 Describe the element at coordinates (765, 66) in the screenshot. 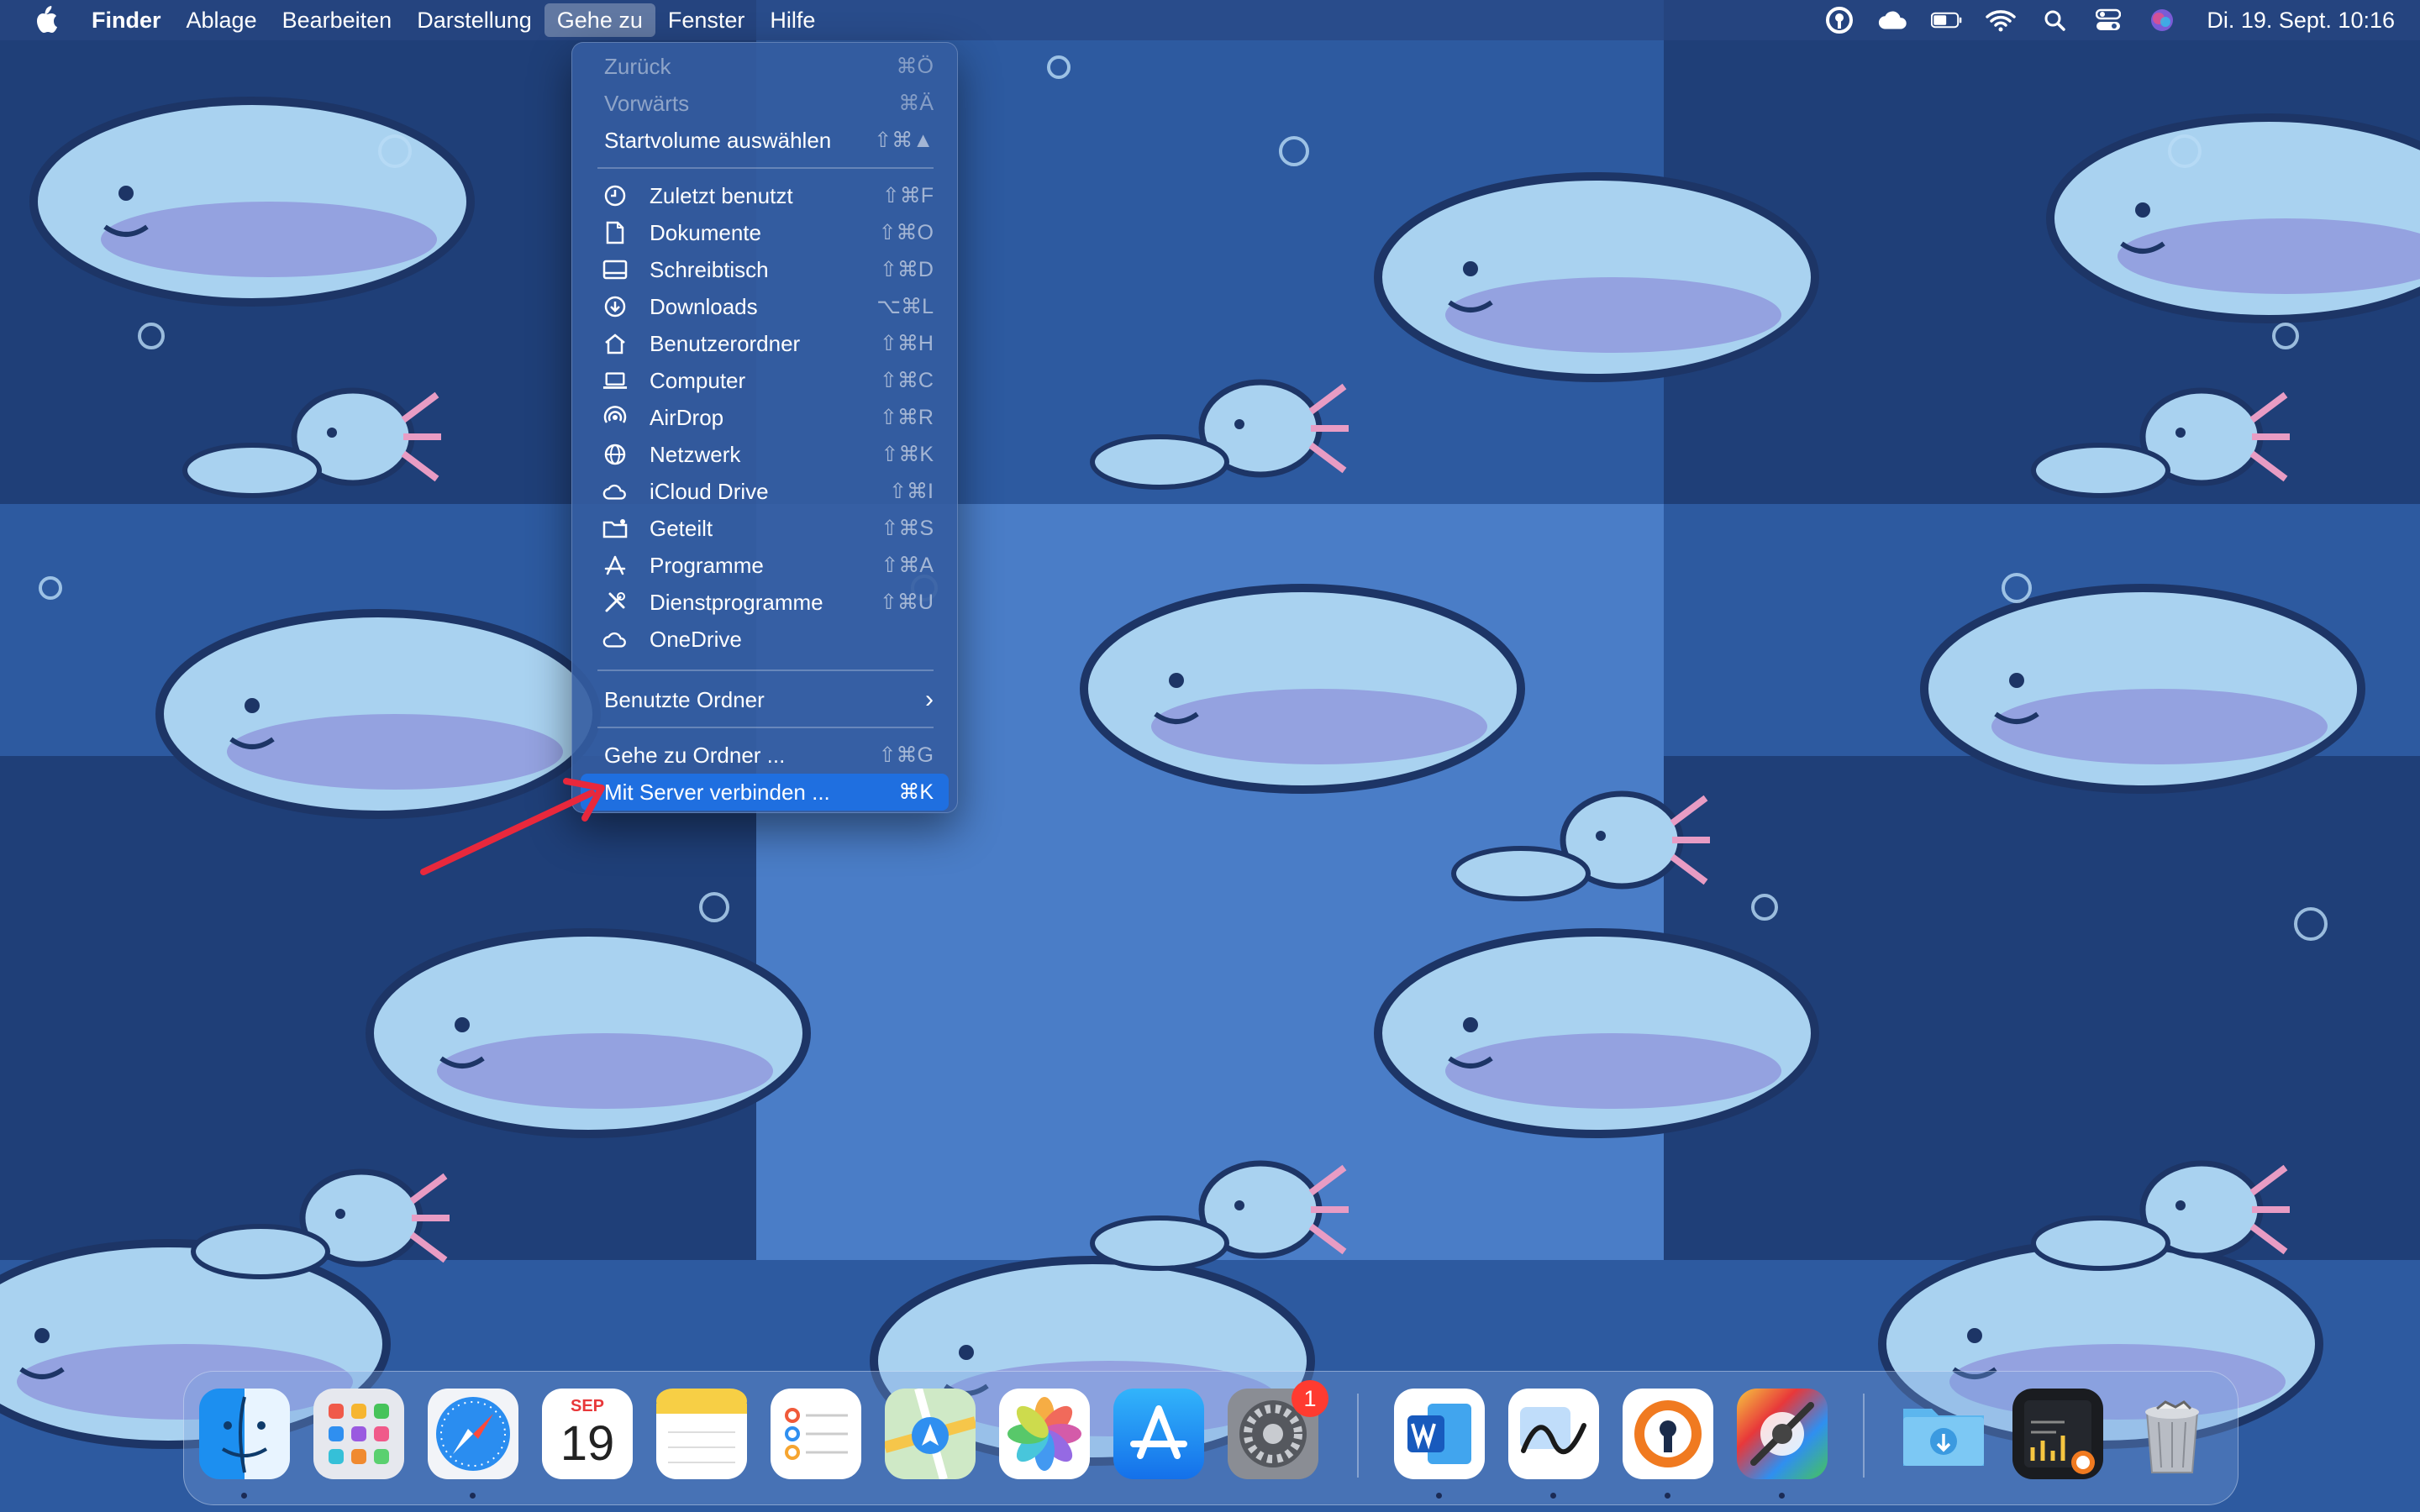

I see `menu-item-zurueck: Zurück ⌘Ö` at that location.